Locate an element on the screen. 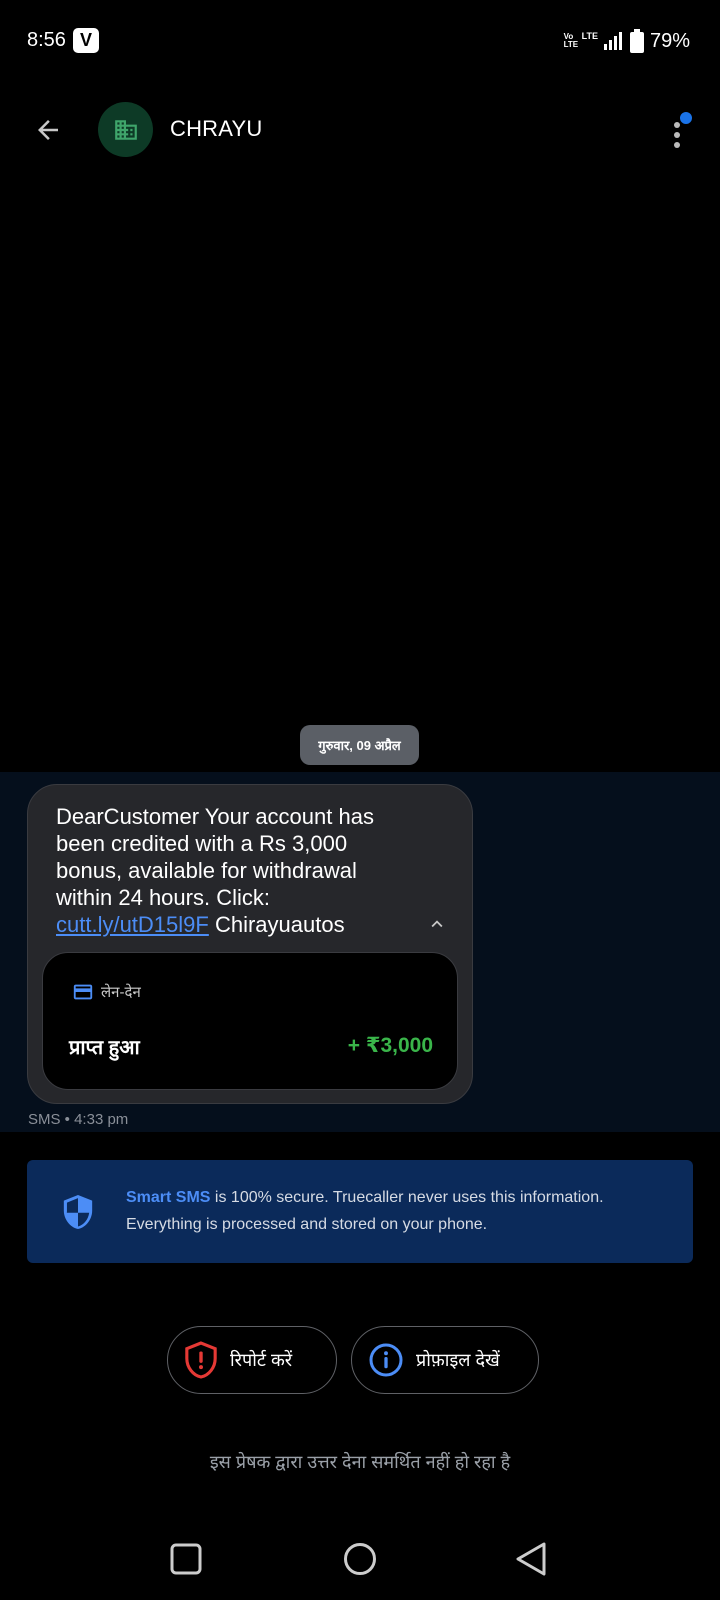 This screenshot has height=1600, width=720. view-profile-label: प्रोफ़ाइल देखें is located at coordinates (458, 1360).